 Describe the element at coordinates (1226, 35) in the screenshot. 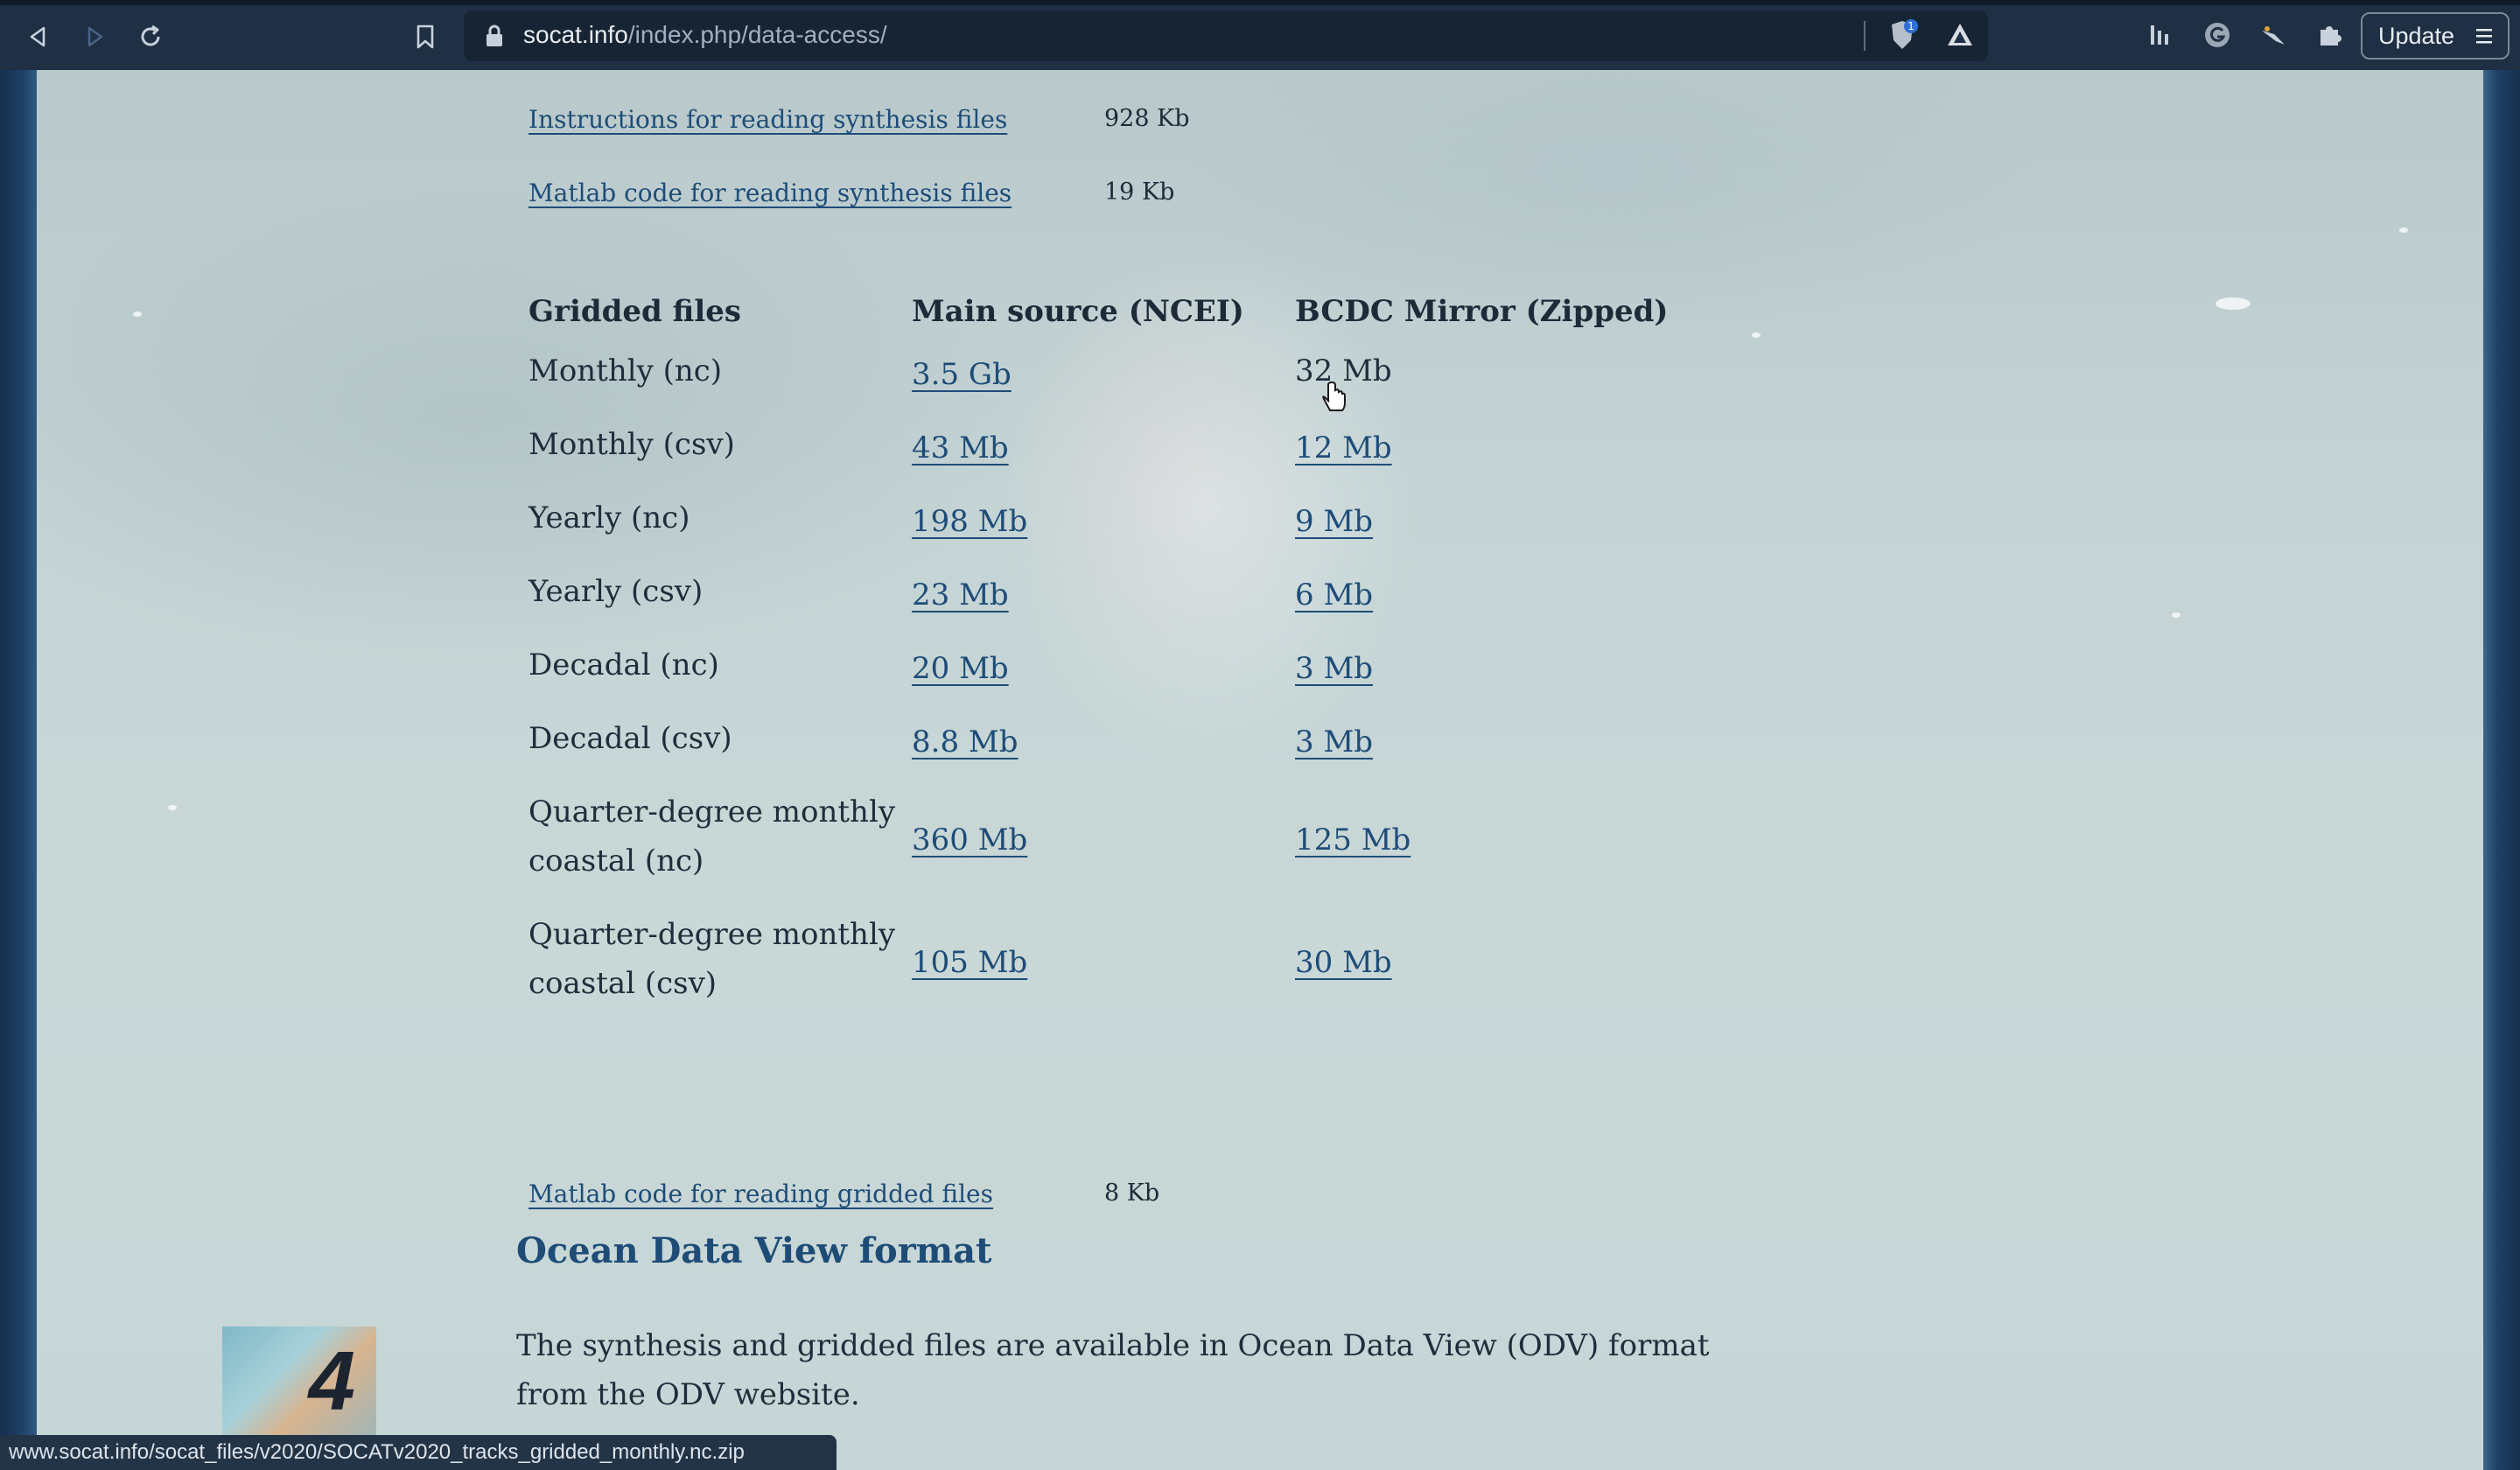

I see `address-bar: socat.info/index.php/data-access/ 1` at that location.